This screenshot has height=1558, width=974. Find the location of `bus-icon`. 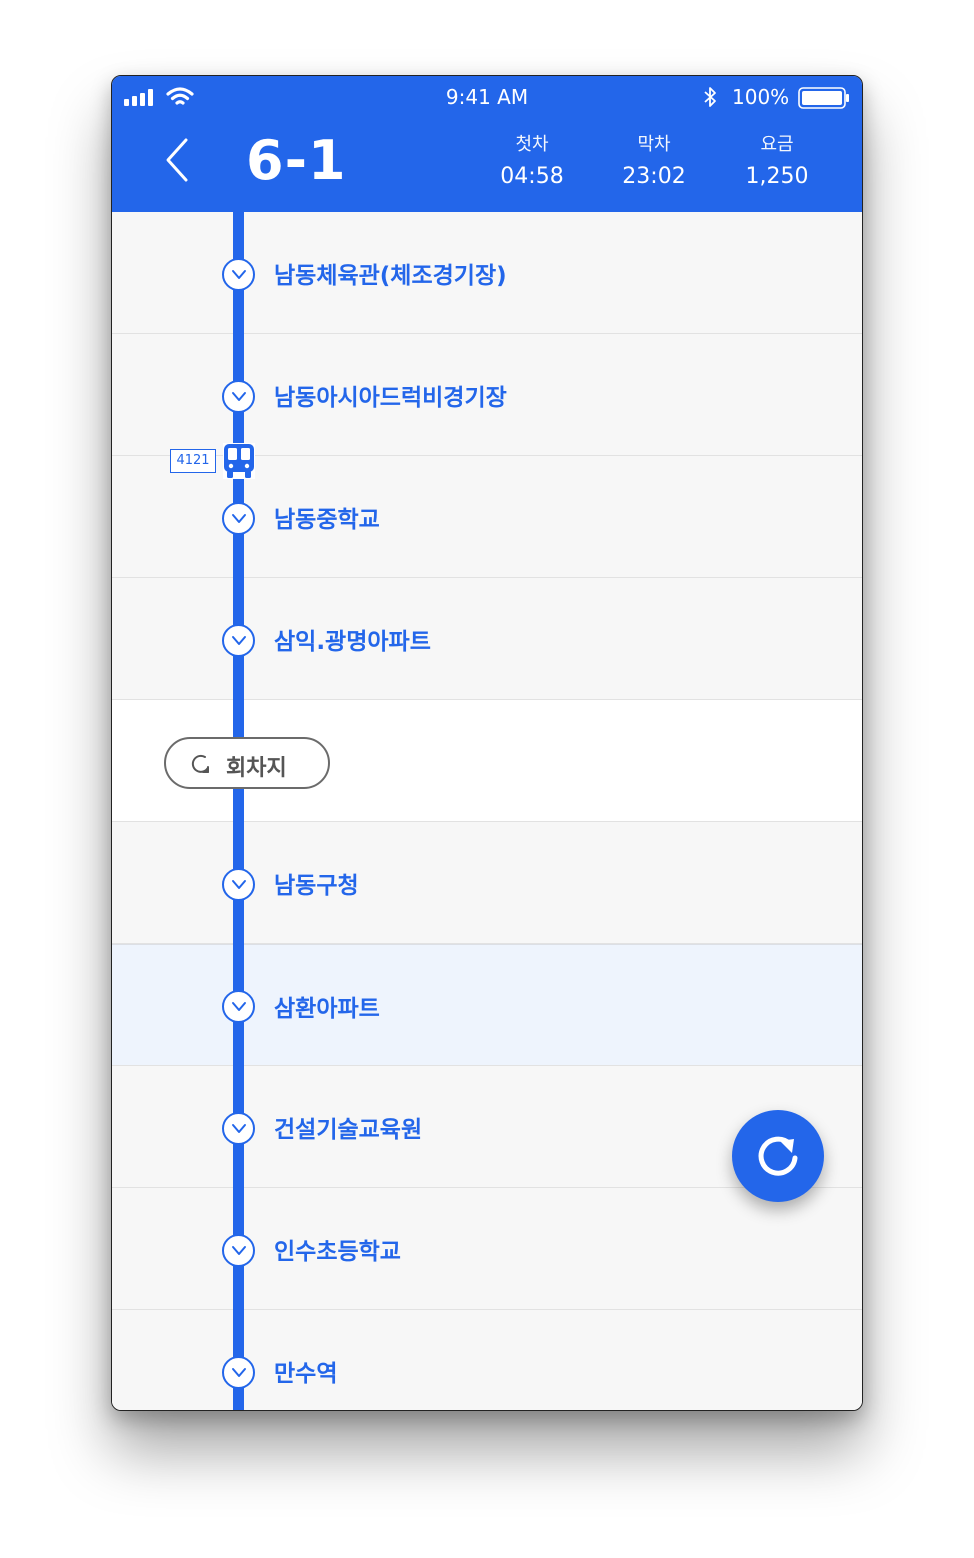

bus-icon is located at coordinates (239, 461).